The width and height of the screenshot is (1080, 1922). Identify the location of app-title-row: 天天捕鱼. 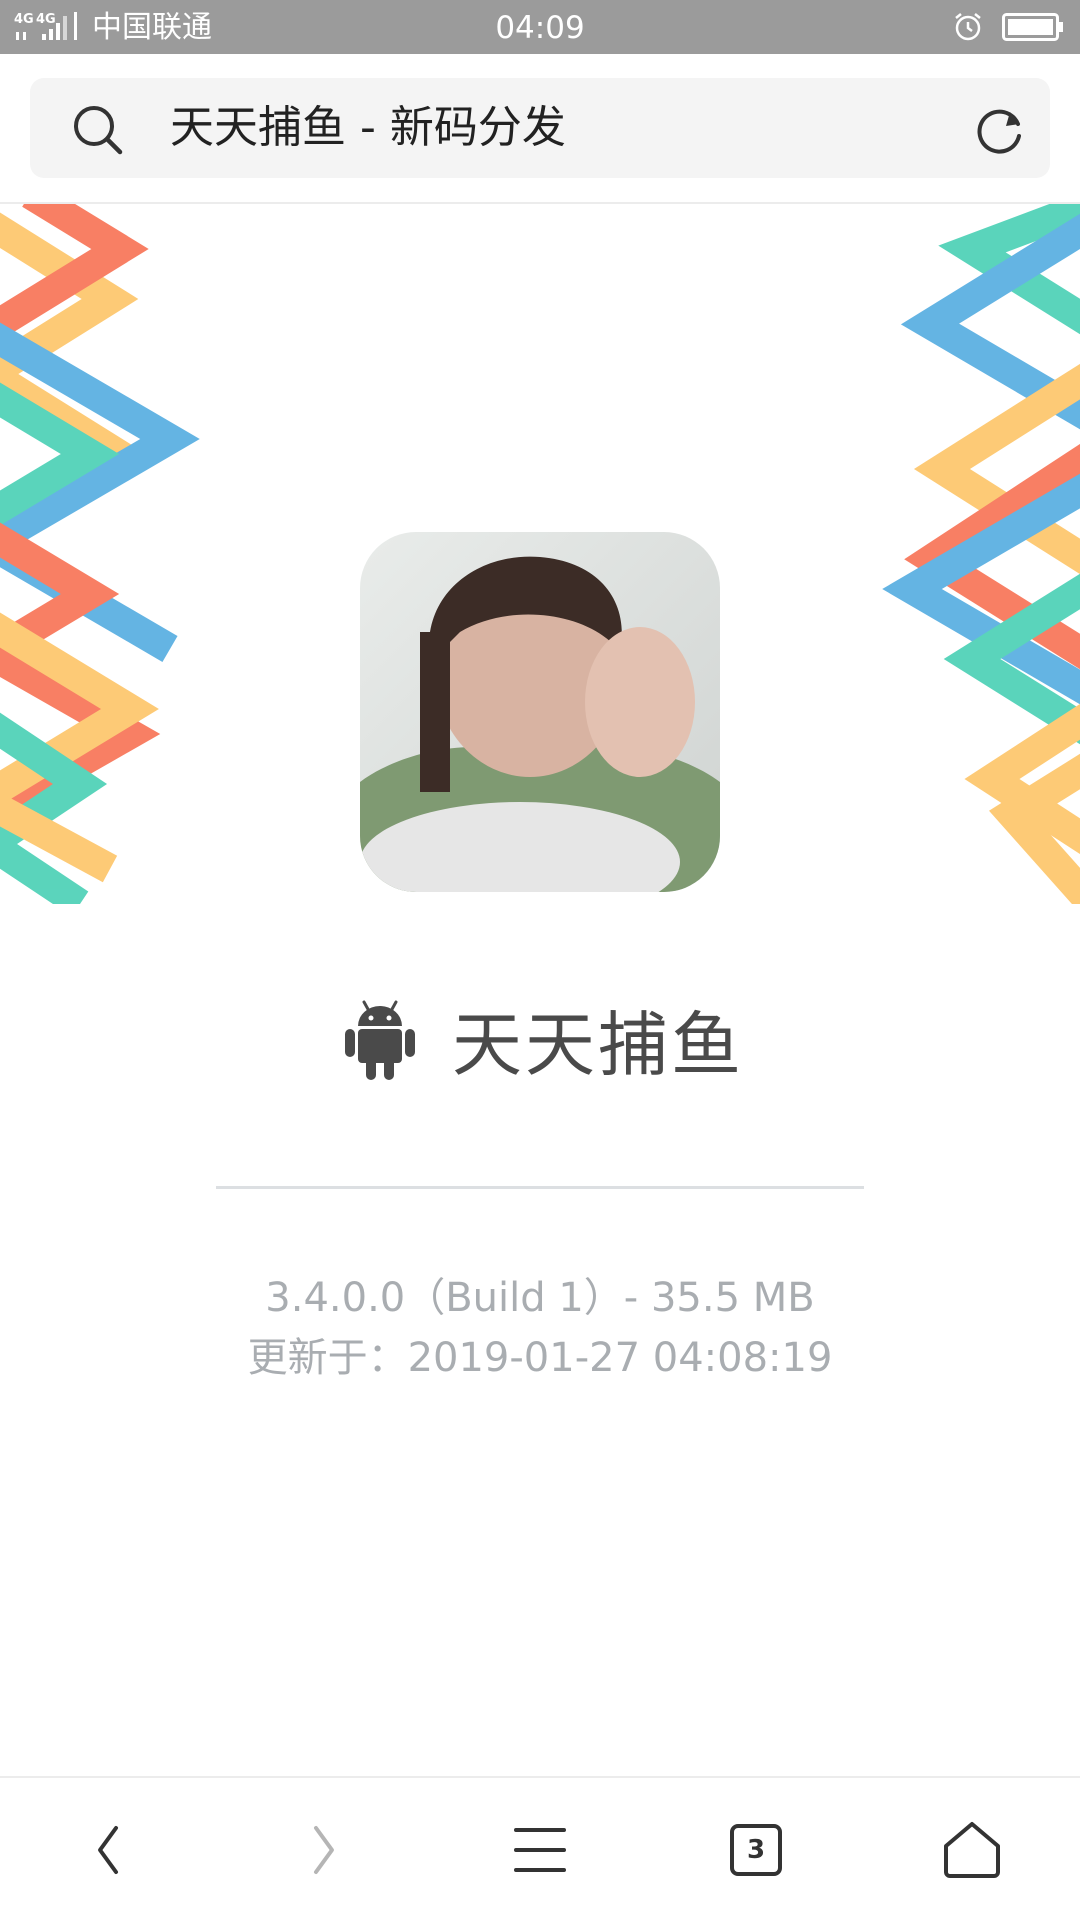
(540, 1045).